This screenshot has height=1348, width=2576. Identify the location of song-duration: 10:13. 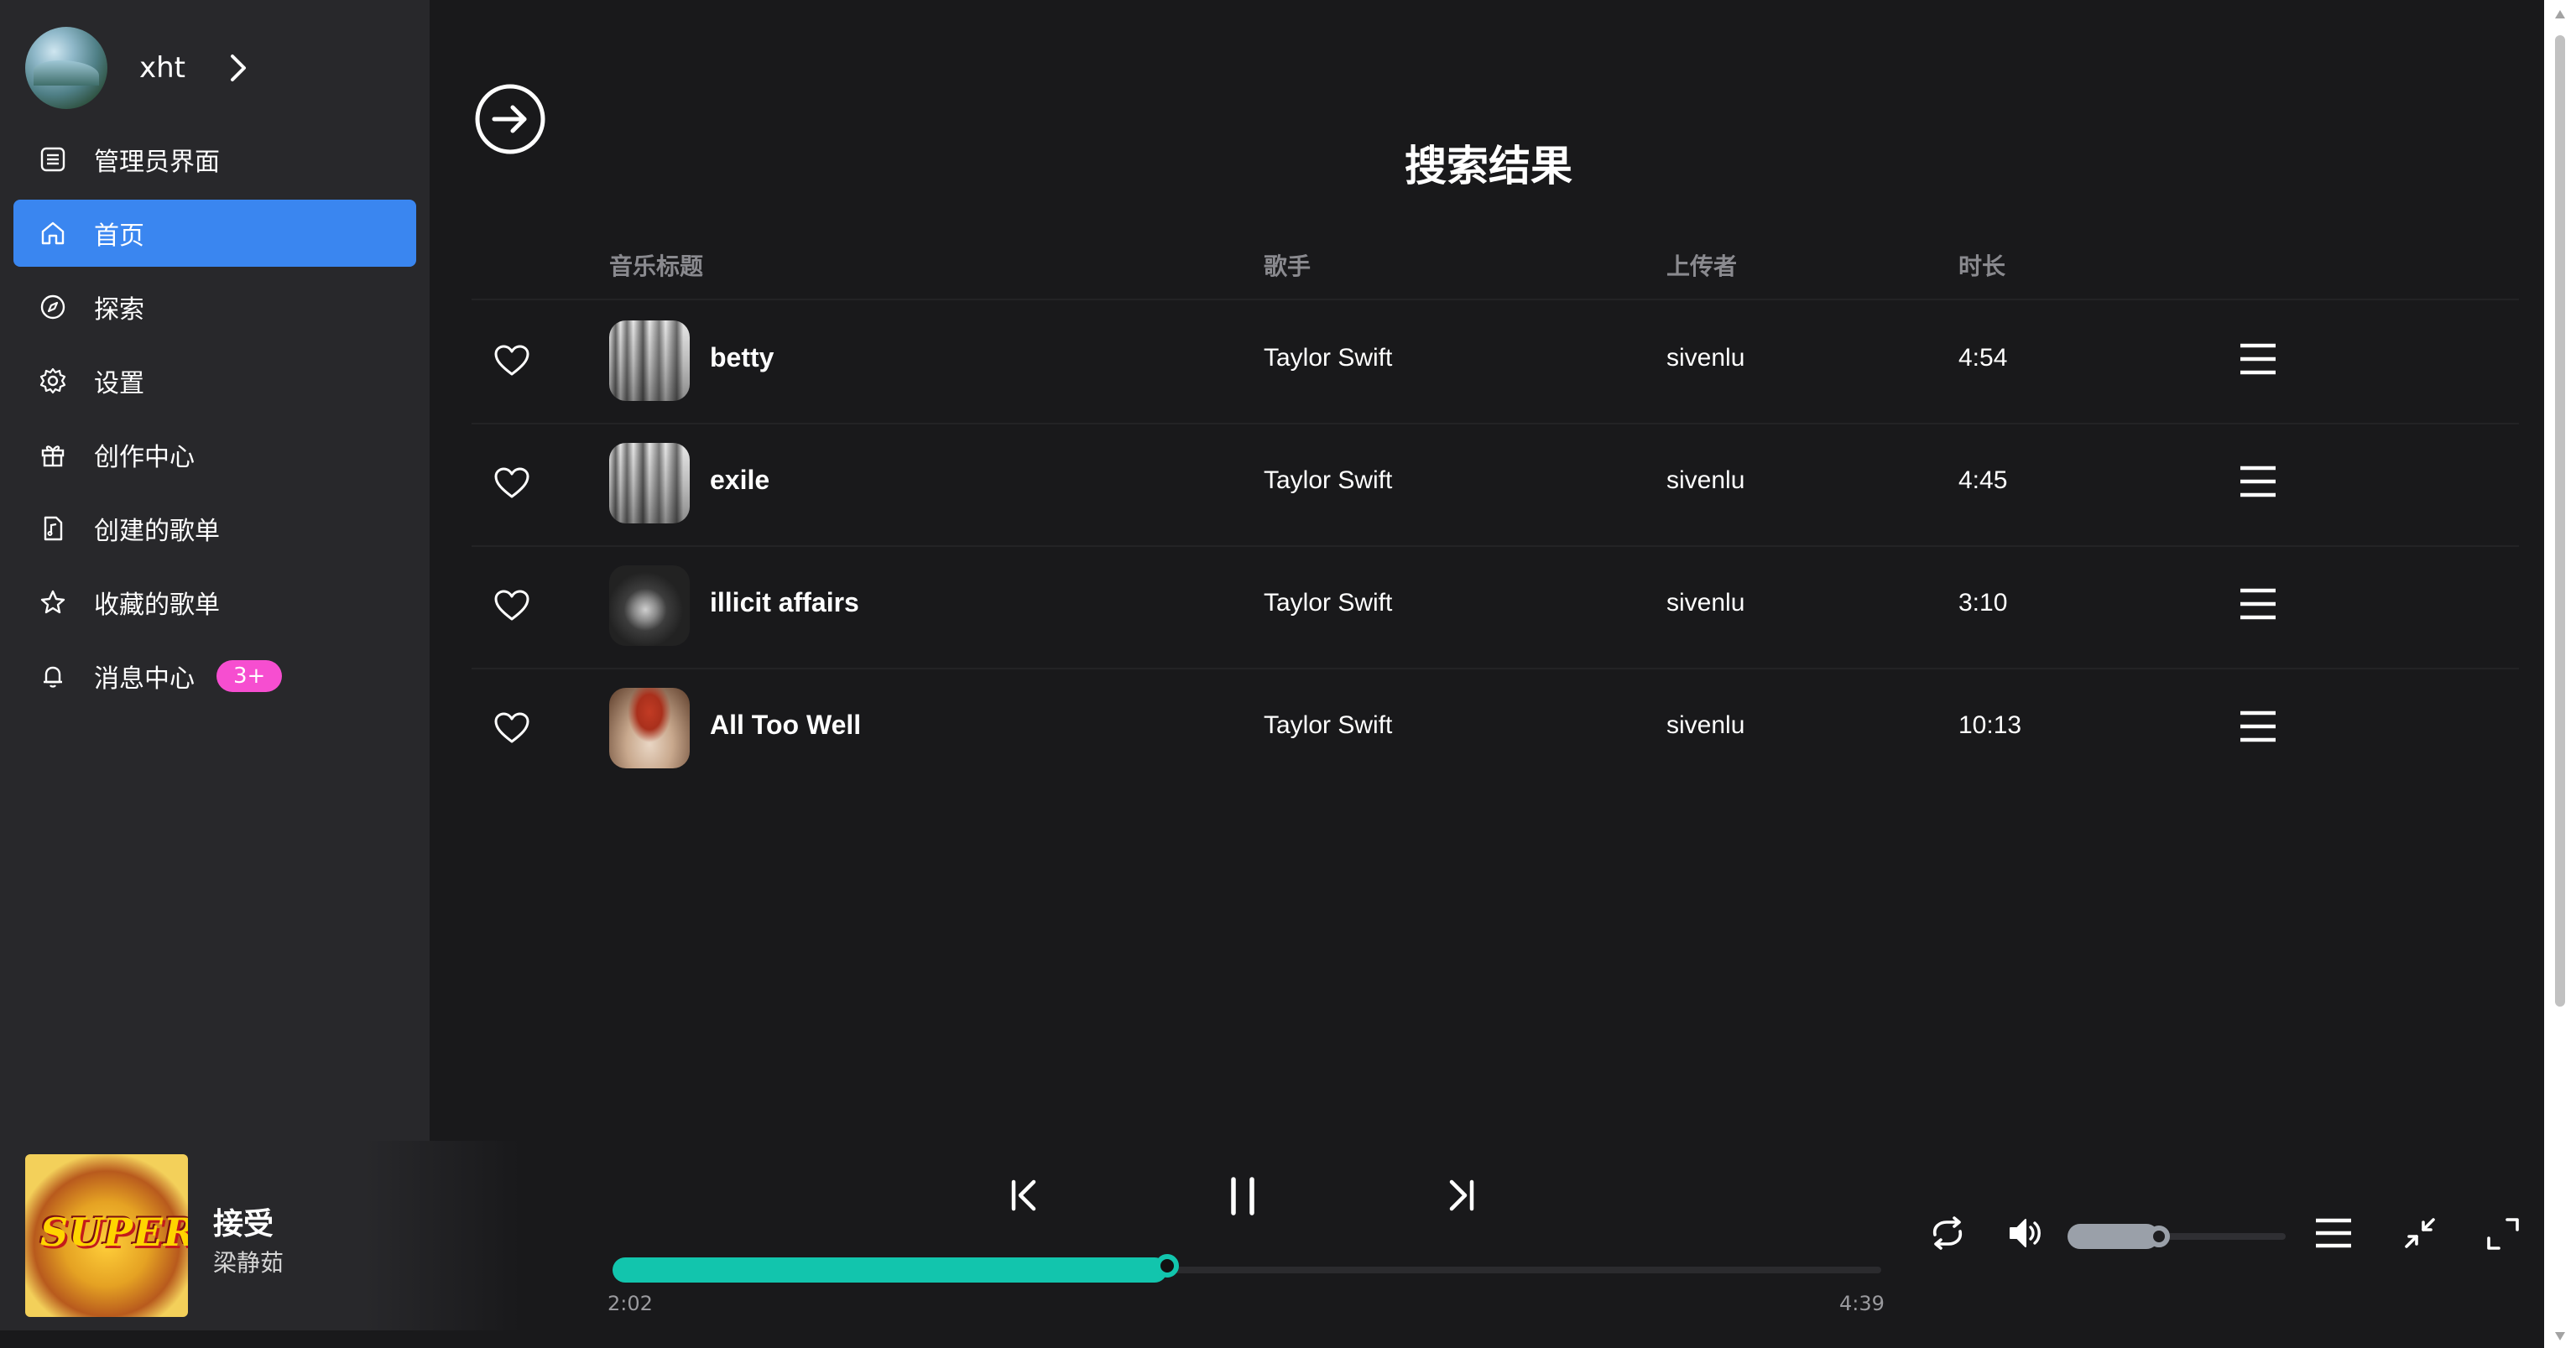
(1990, 725).